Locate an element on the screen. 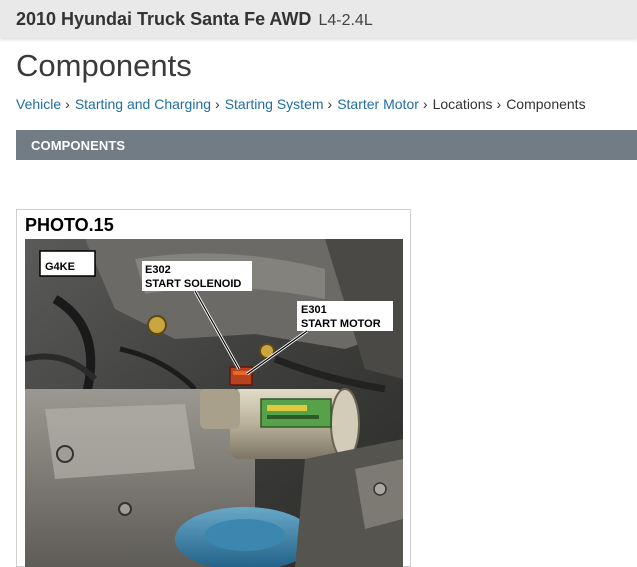 This screenshot has width=637, height=567. section-title: COMPONENTS is located at coordinates (78, 145).